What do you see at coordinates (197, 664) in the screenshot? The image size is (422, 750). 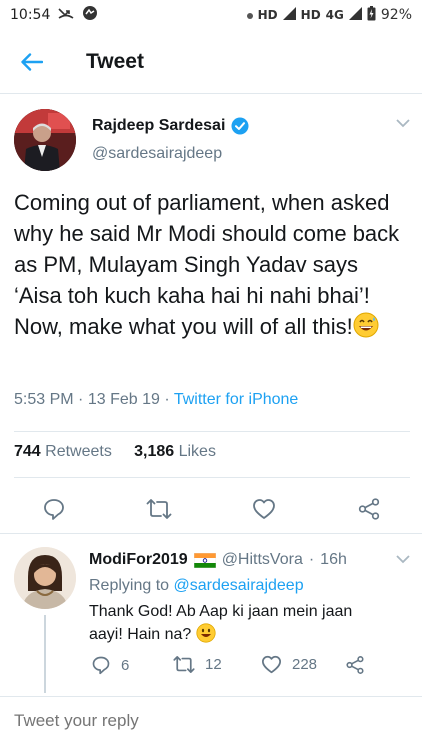 I see `reply-retweet-button: 12` at bounding box center [197, 664].